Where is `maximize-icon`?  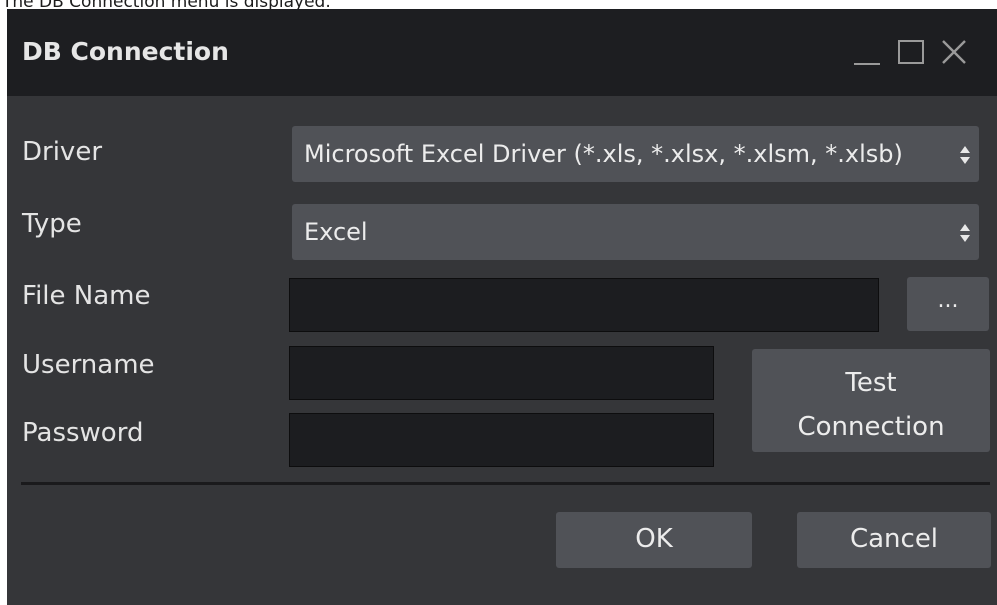 maximize-icon is located at coordinates (912, 52).